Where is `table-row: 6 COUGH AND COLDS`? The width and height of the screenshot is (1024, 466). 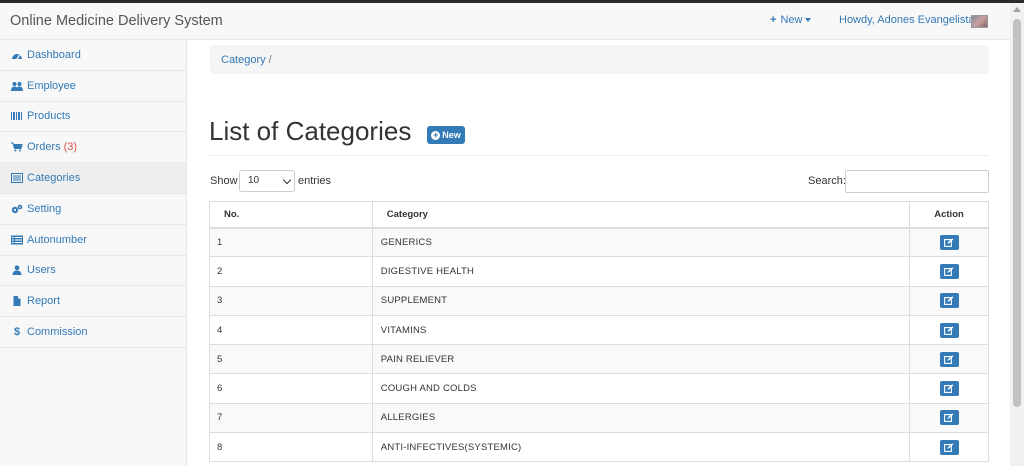
table-row: 6 COUGH AND COLDS is located at coordinates (599, 388).